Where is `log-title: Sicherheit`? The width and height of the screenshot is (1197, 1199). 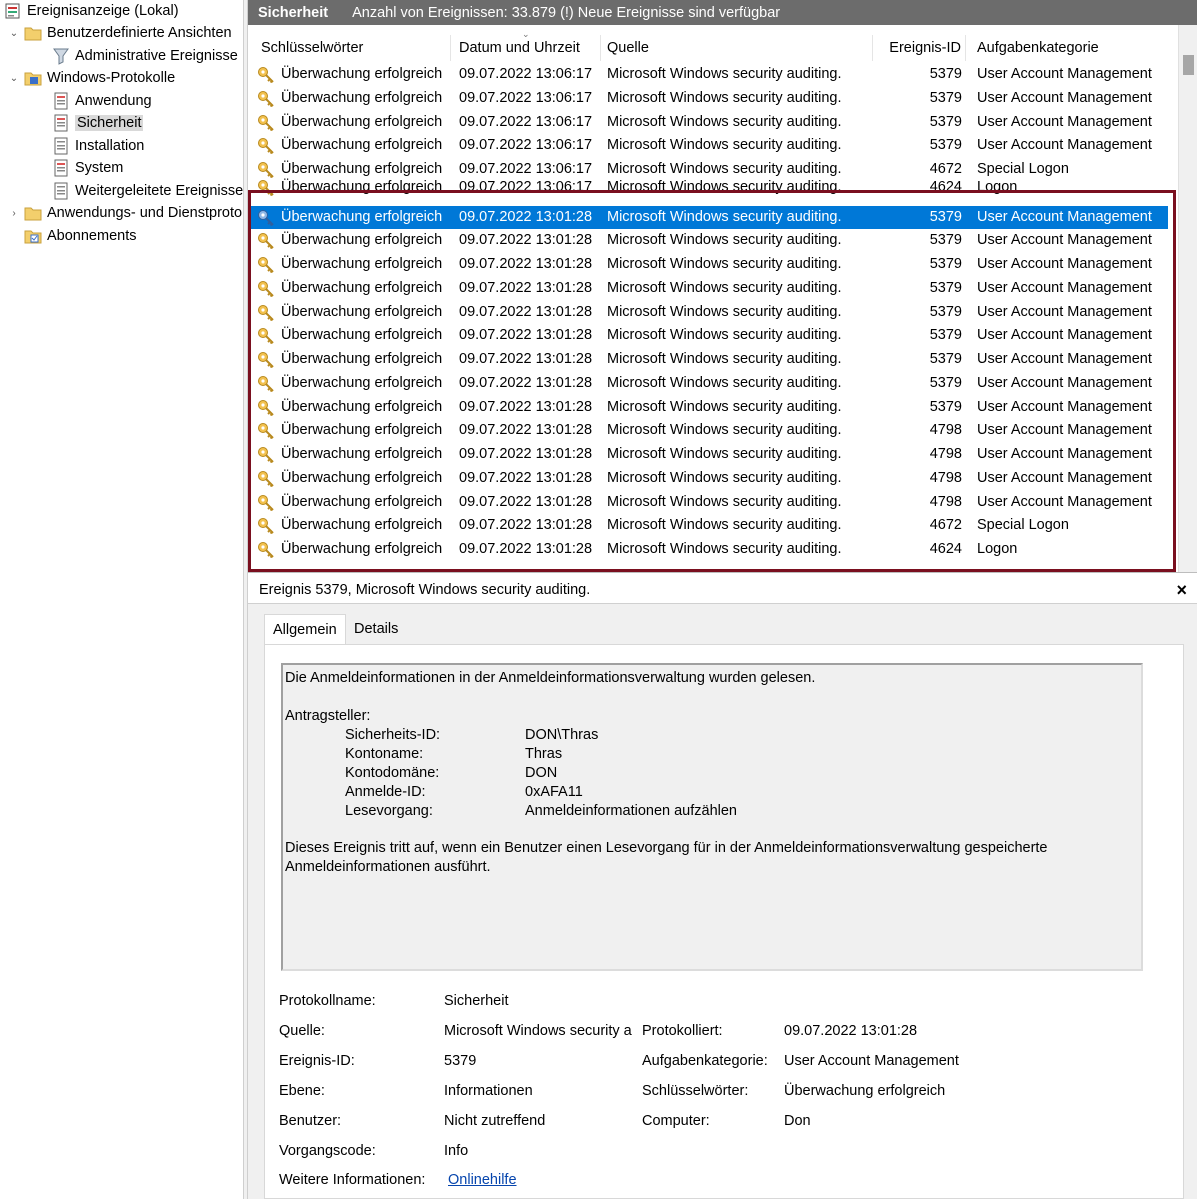 log-title: Sicherheit is located at coordinates (293, 12).